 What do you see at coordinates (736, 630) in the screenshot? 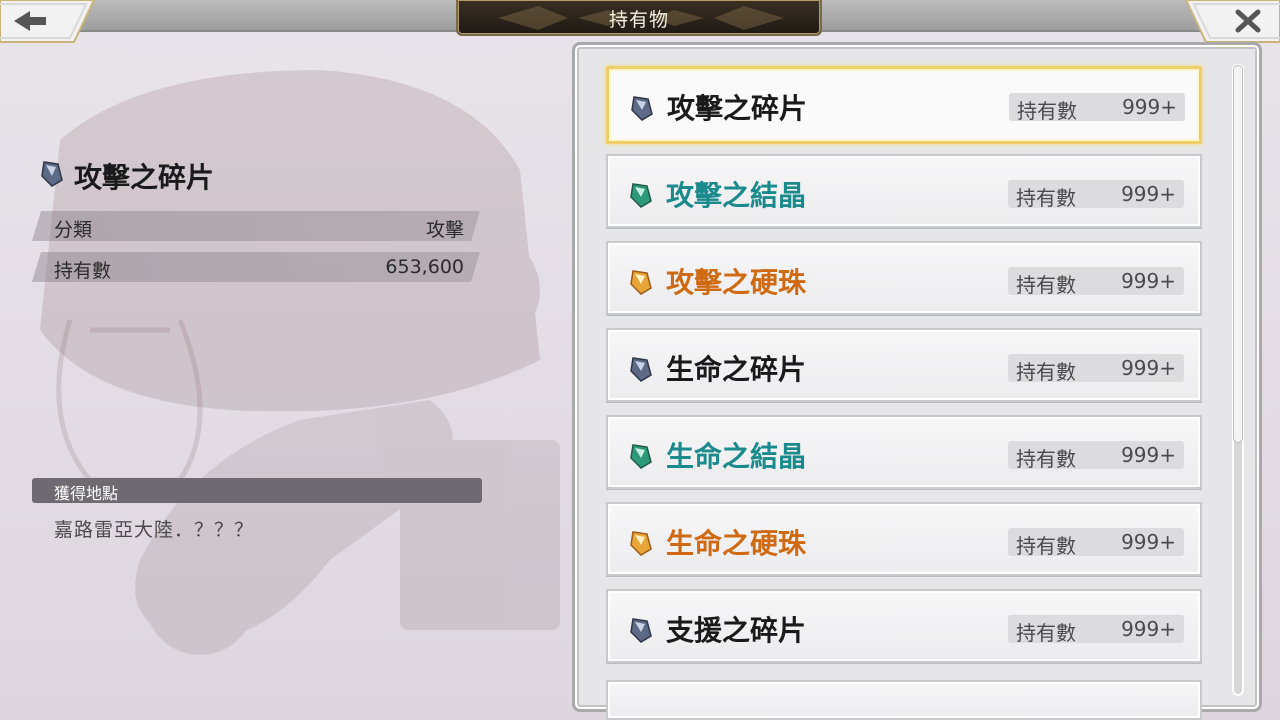
I see `item-name: 支援之碎片` at bounding box center [736, 630].